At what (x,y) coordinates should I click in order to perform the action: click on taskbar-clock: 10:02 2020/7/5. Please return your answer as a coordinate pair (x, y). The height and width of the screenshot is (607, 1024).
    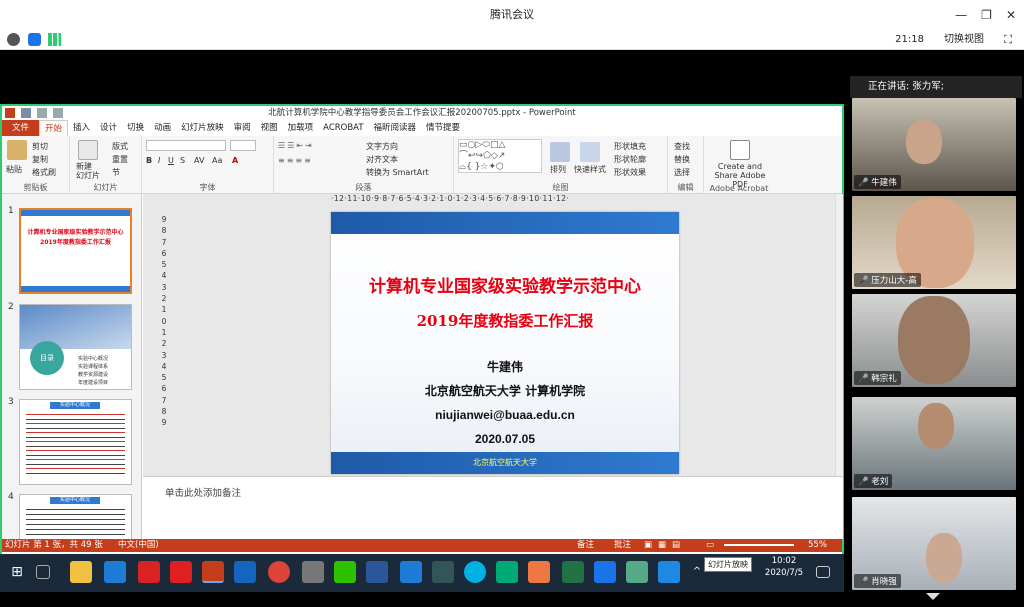
    Looking at the image, I should click on (784, 567).